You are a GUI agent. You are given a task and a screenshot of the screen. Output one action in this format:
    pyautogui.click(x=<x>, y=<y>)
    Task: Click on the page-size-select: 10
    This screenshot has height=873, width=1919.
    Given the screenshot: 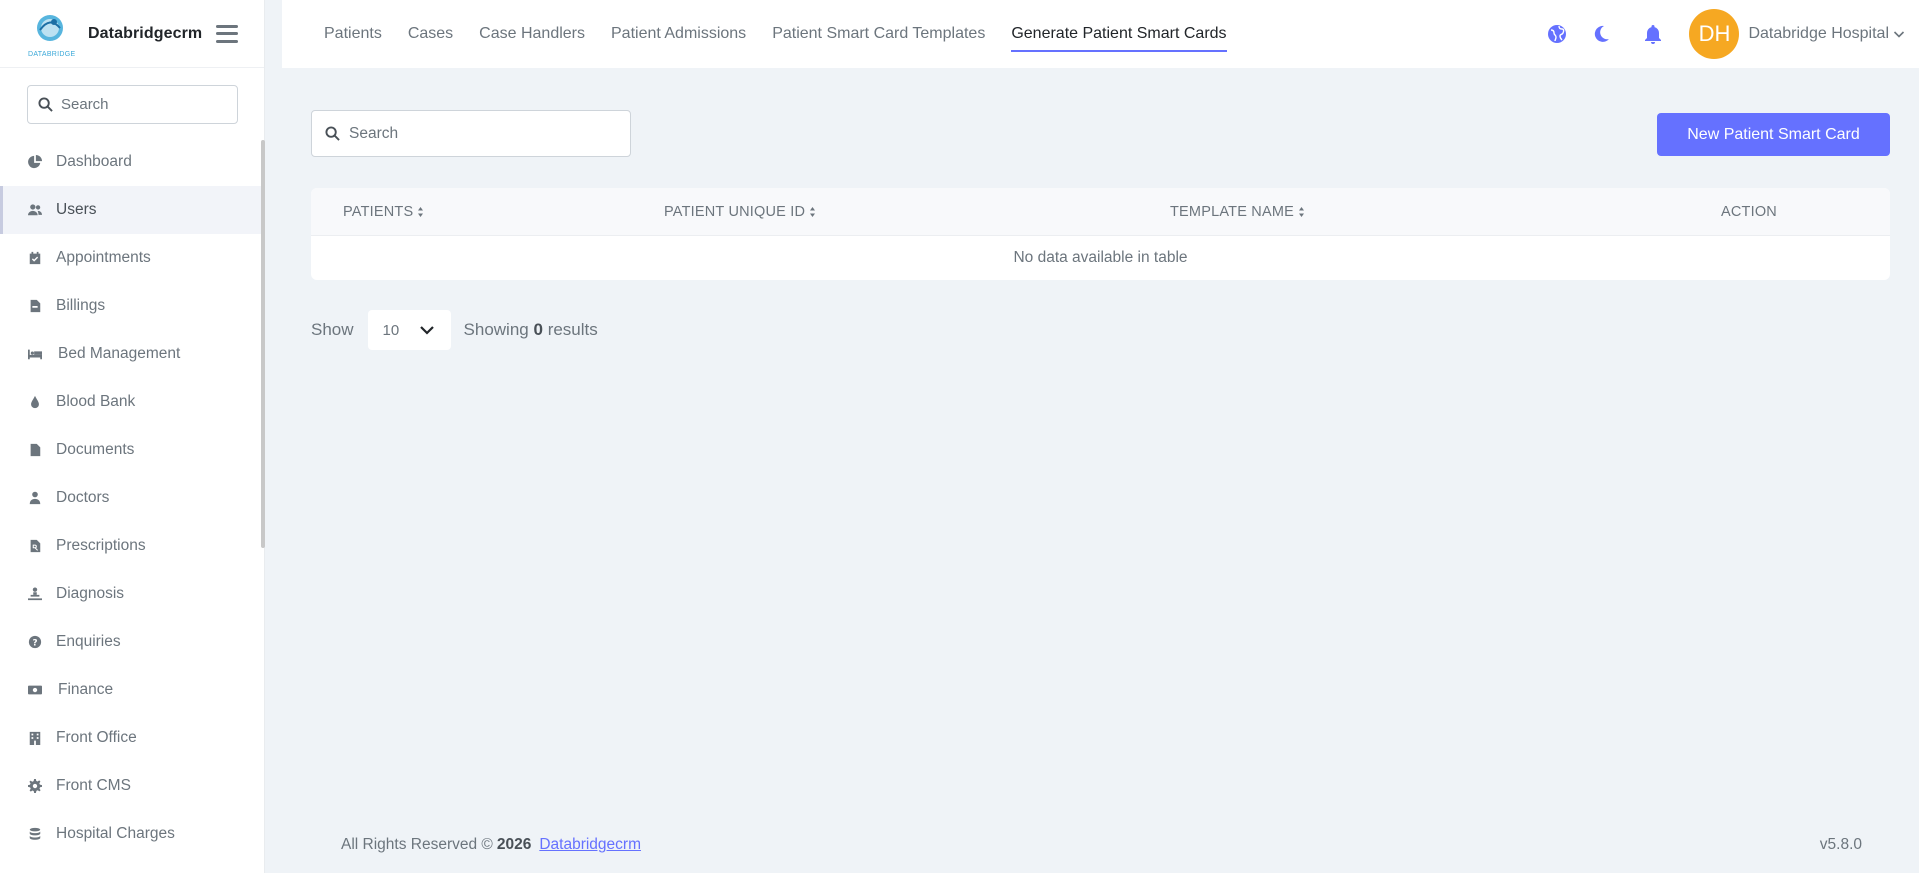 What is the action you would take?
    pyautogui.click(x=409, y=330)
    